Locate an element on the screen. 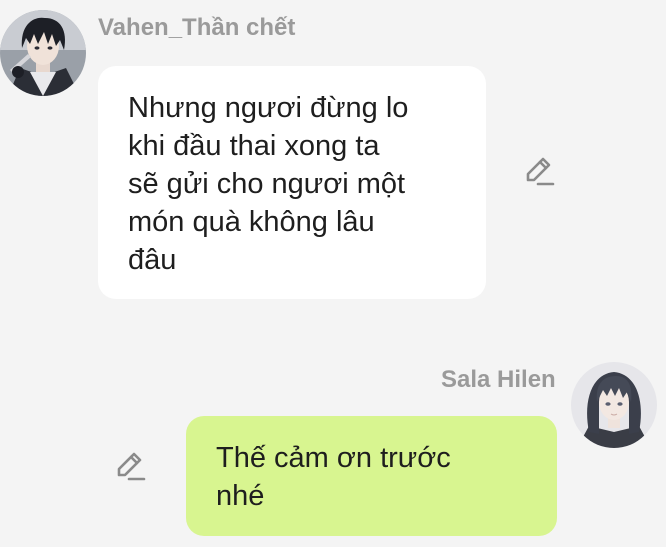  message-bubble-outgoing: Thế cảm ơn trước nhé is located at coordinates (371, 476).